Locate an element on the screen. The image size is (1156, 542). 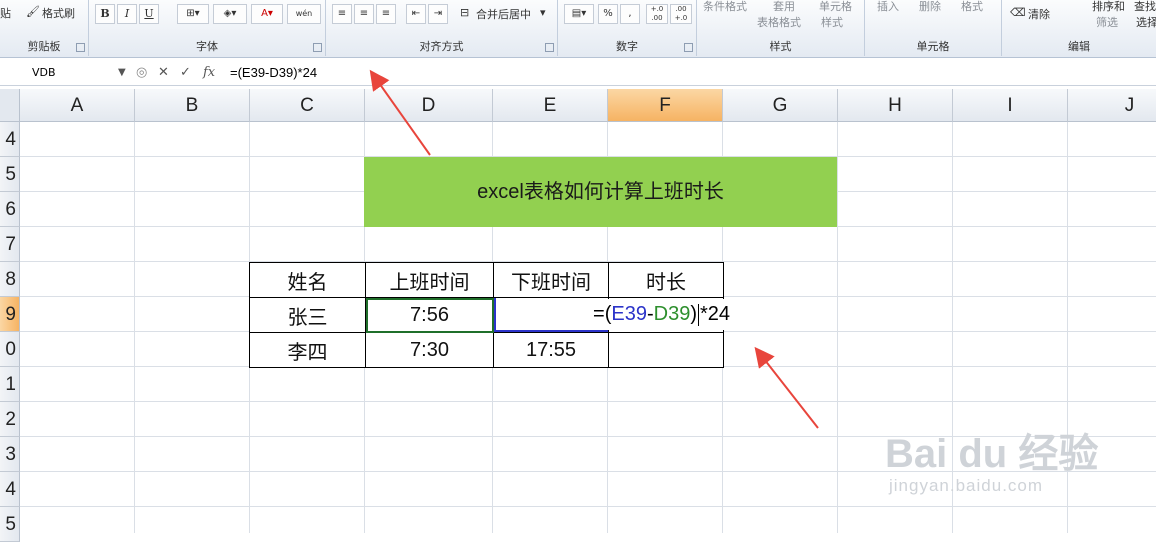
watermark-brand: Bai du 经验 is located at coordinates (992, 454).